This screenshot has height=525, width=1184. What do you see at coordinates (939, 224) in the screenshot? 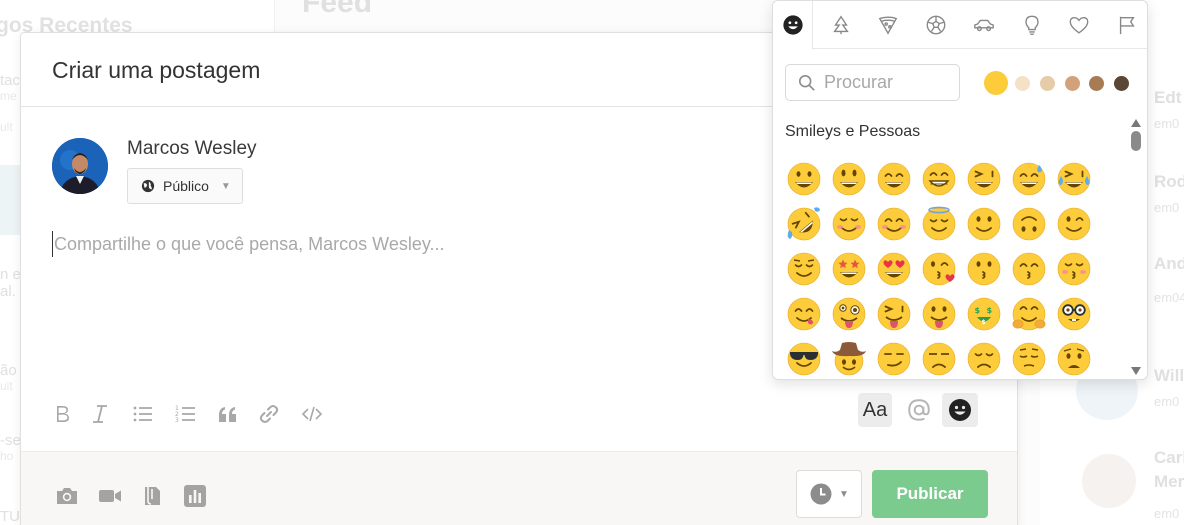
I see `emoji-innocent` at bounding box center [939, 224].